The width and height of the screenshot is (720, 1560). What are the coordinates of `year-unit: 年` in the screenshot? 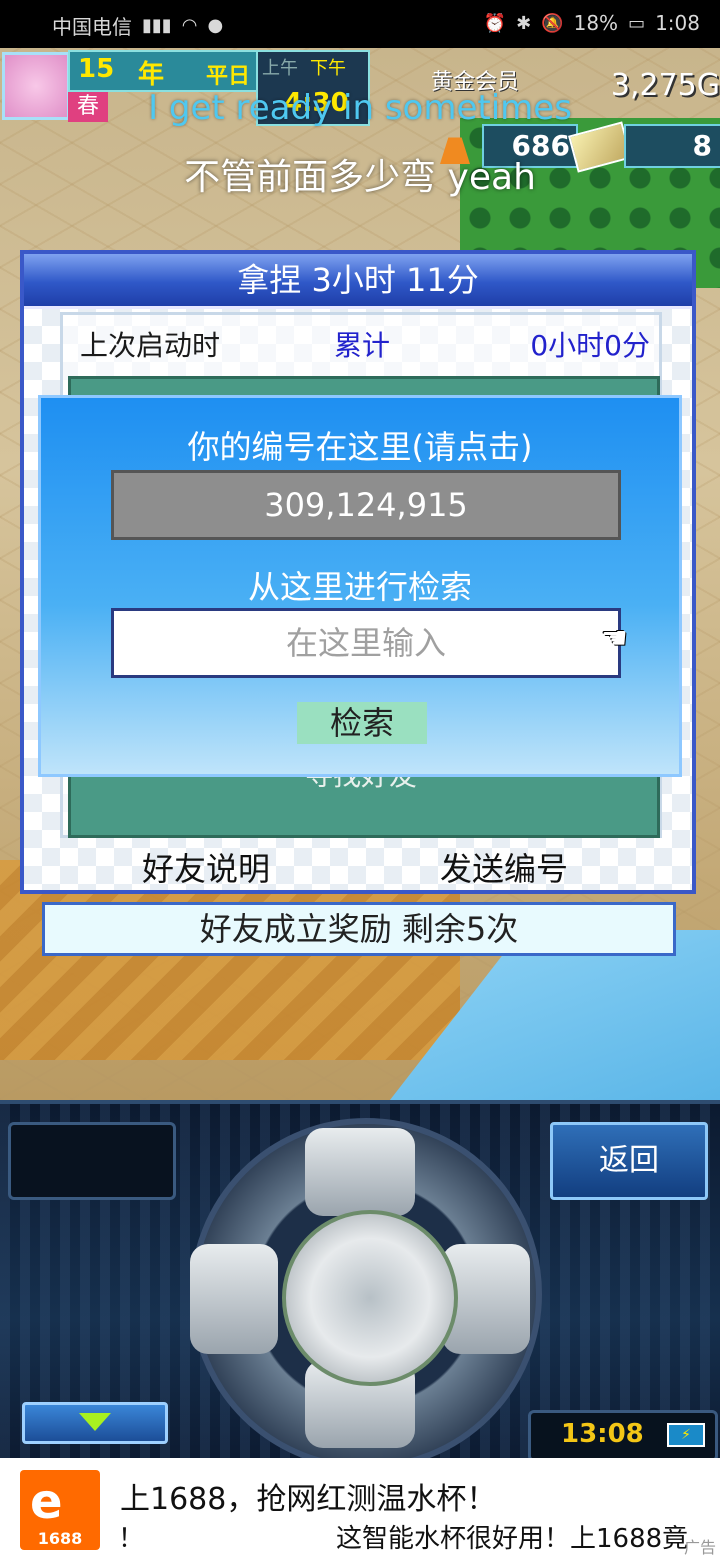 It's located at (151, 75).